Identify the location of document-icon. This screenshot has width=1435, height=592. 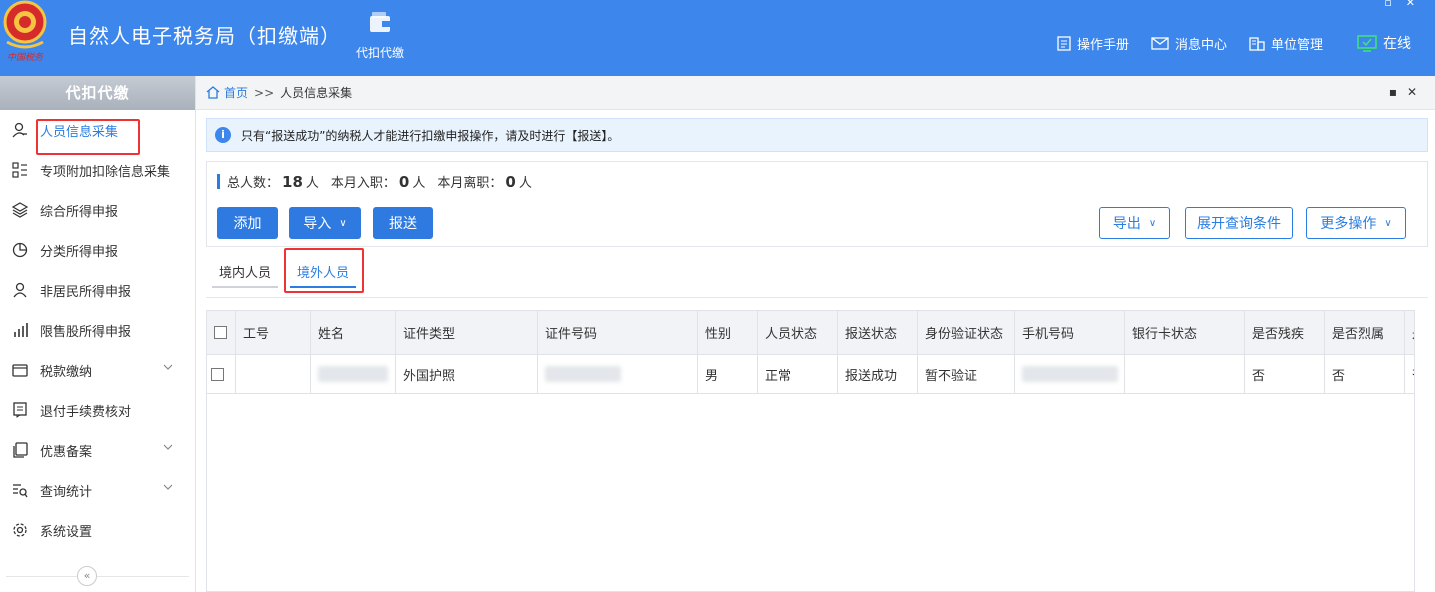
(20, 410).